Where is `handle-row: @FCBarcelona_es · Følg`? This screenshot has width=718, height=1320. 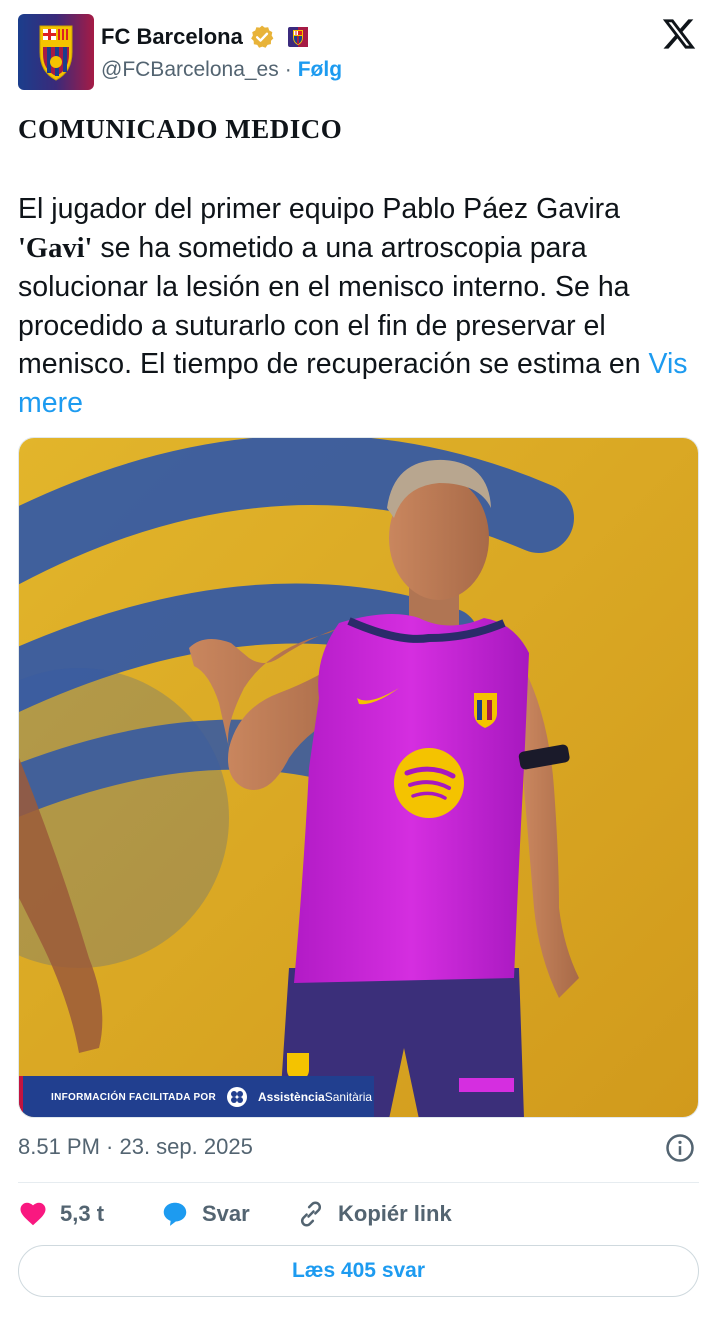
handle-row: @FCBarcelona_es · Følg is located at coordinates (221, 70).